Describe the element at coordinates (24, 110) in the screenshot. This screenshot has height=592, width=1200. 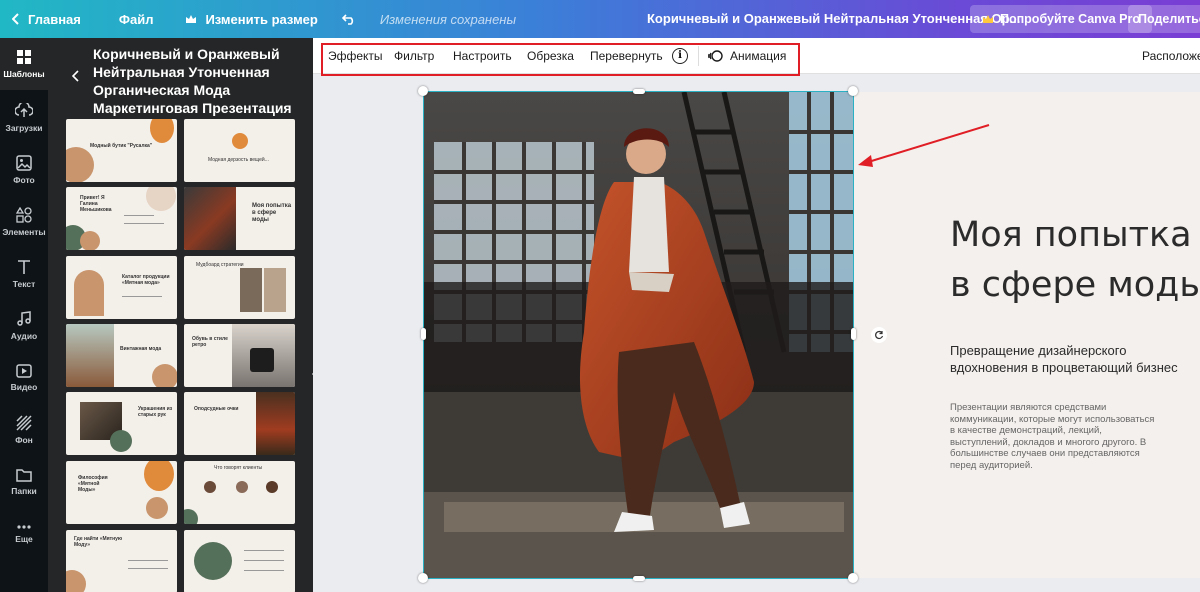
I see `upload-icon` at that location.